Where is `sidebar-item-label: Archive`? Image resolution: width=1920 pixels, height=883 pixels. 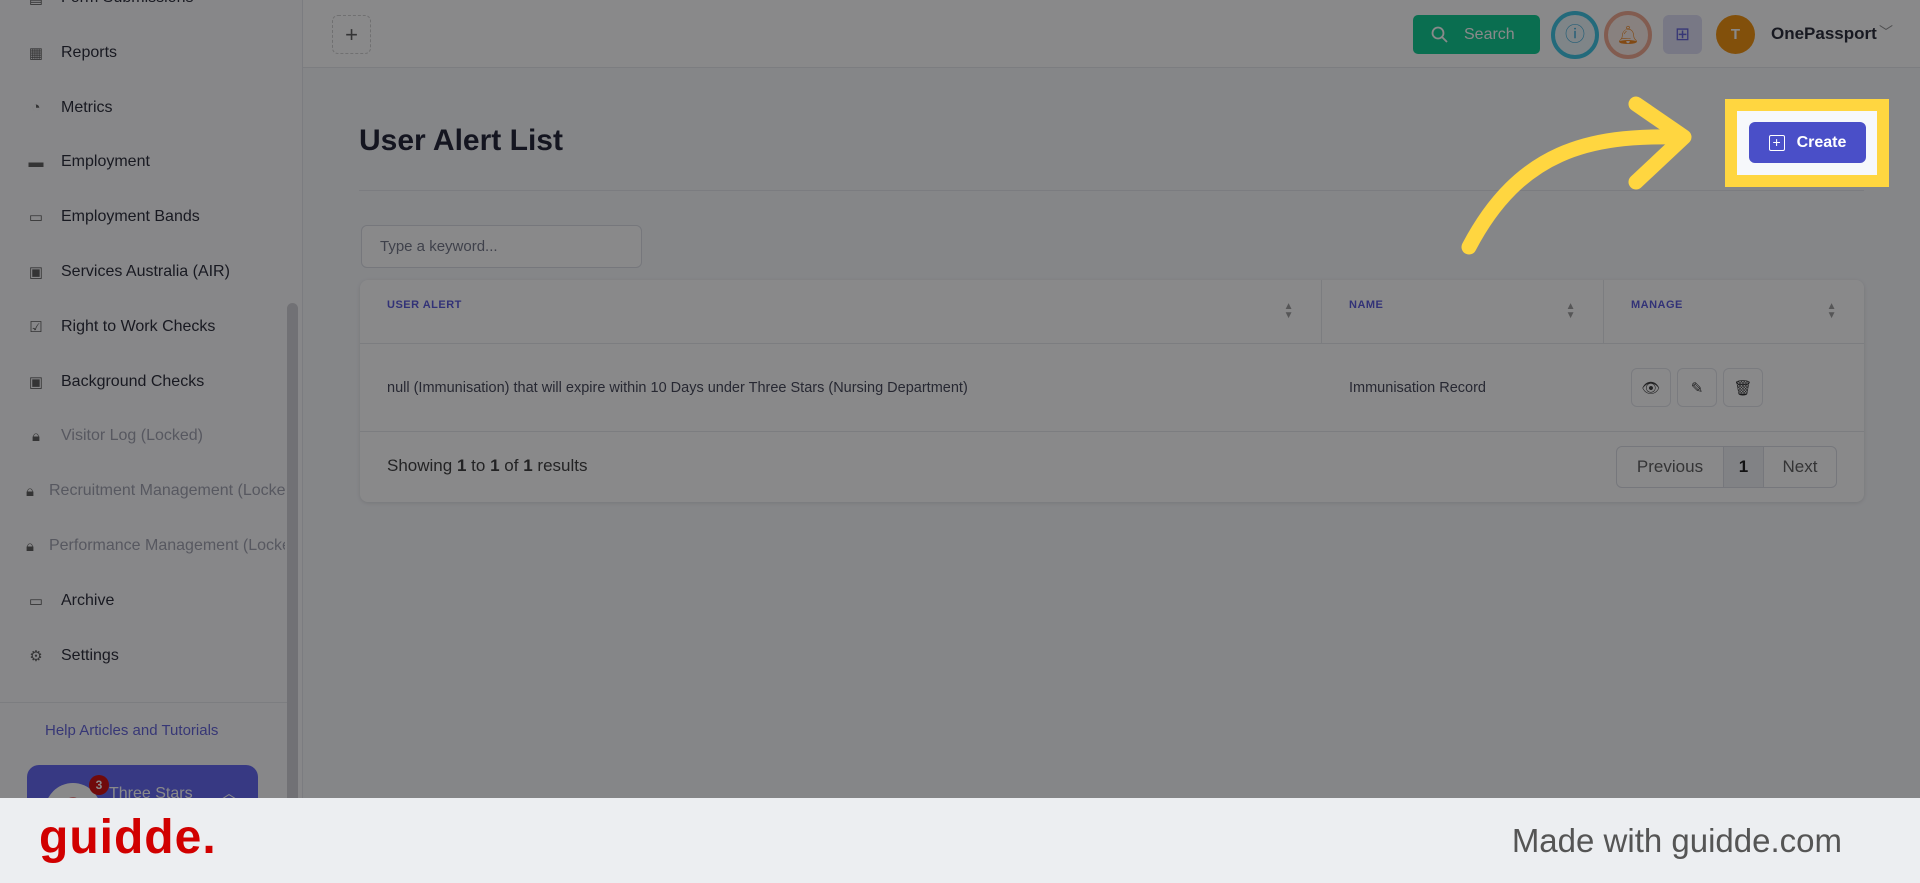
sidebar-item-label: Archive is located at coordinates (88, 600).